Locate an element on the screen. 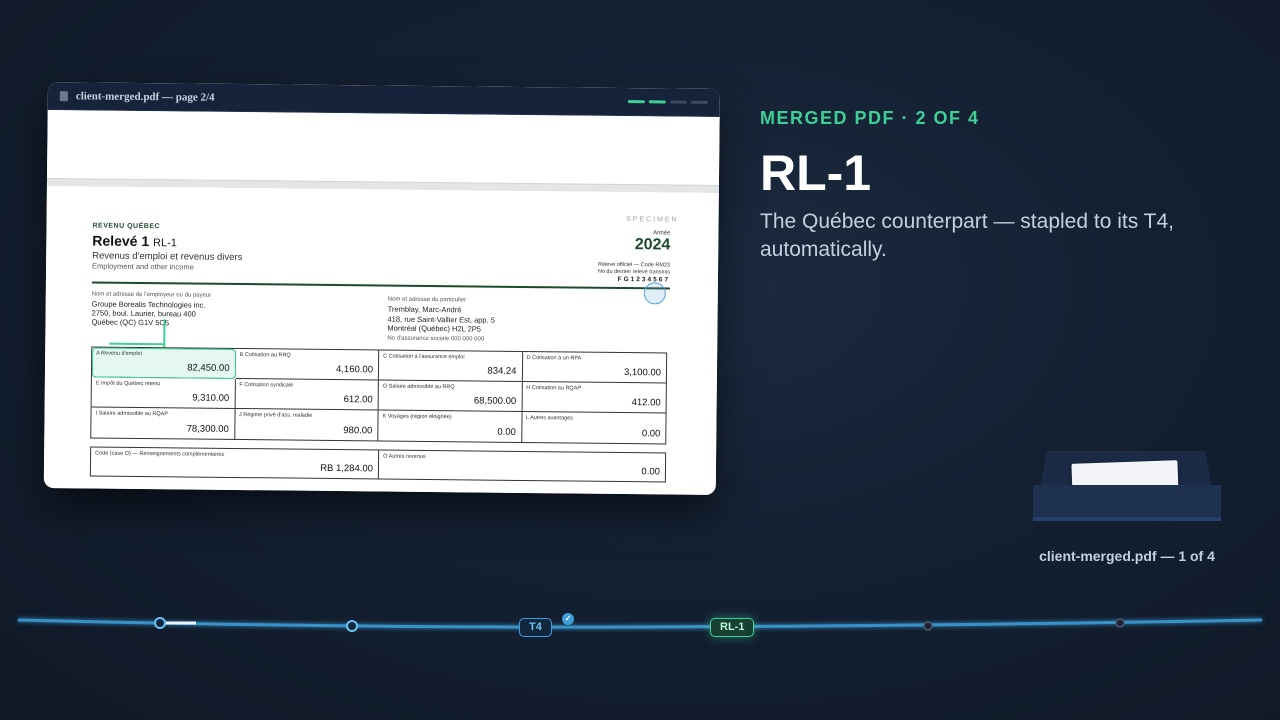 The width and height of the screenshot is (1280, 720). box-label: L Autres avantages is located at coordinates (549, 418).